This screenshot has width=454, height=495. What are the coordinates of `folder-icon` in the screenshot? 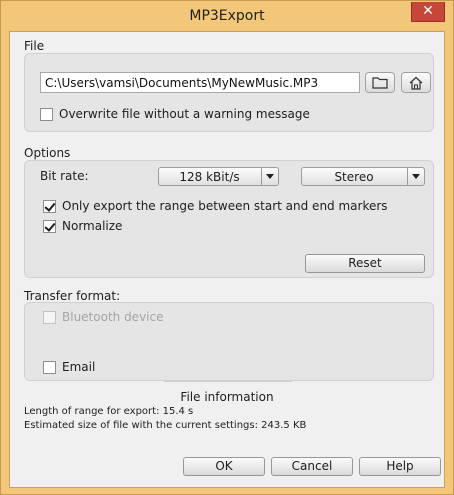 It's located at (380, 83).